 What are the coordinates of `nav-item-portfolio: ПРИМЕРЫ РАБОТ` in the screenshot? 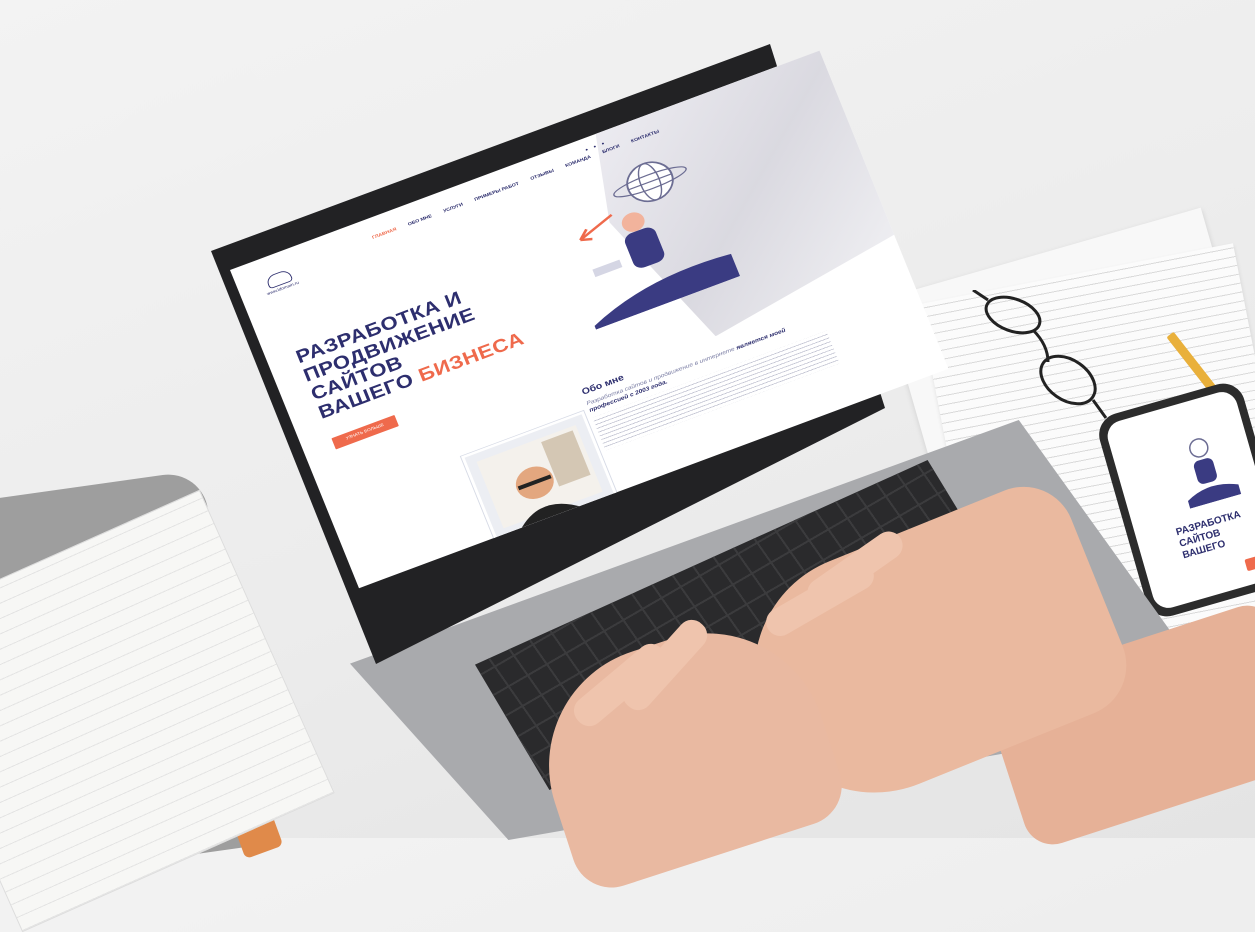 It's located at (497, 192).